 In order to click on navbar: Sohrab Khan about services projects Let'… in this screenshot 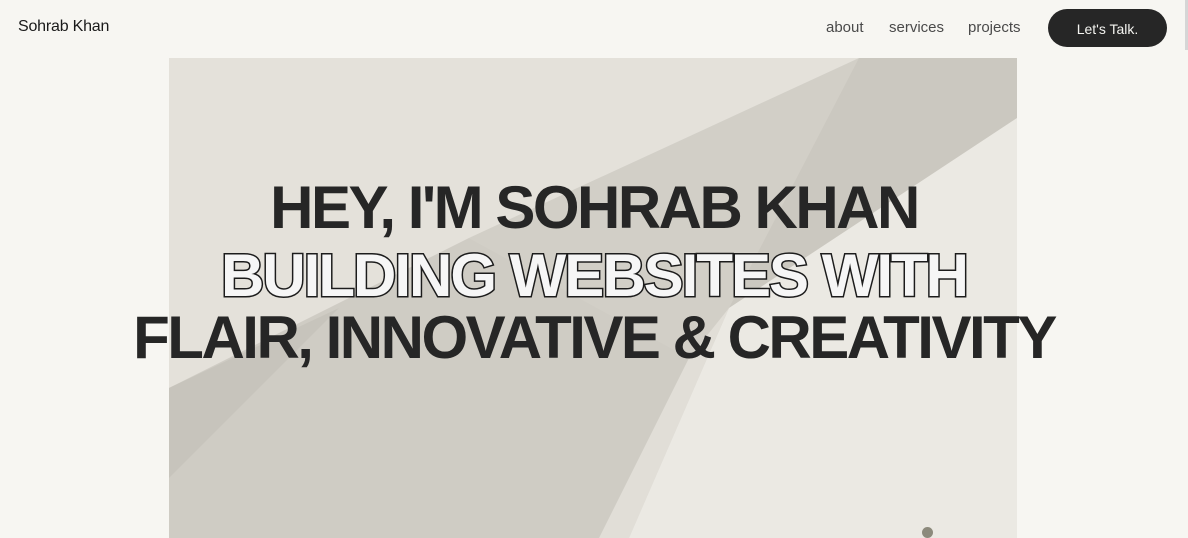, I will do `click(594, 29)`.